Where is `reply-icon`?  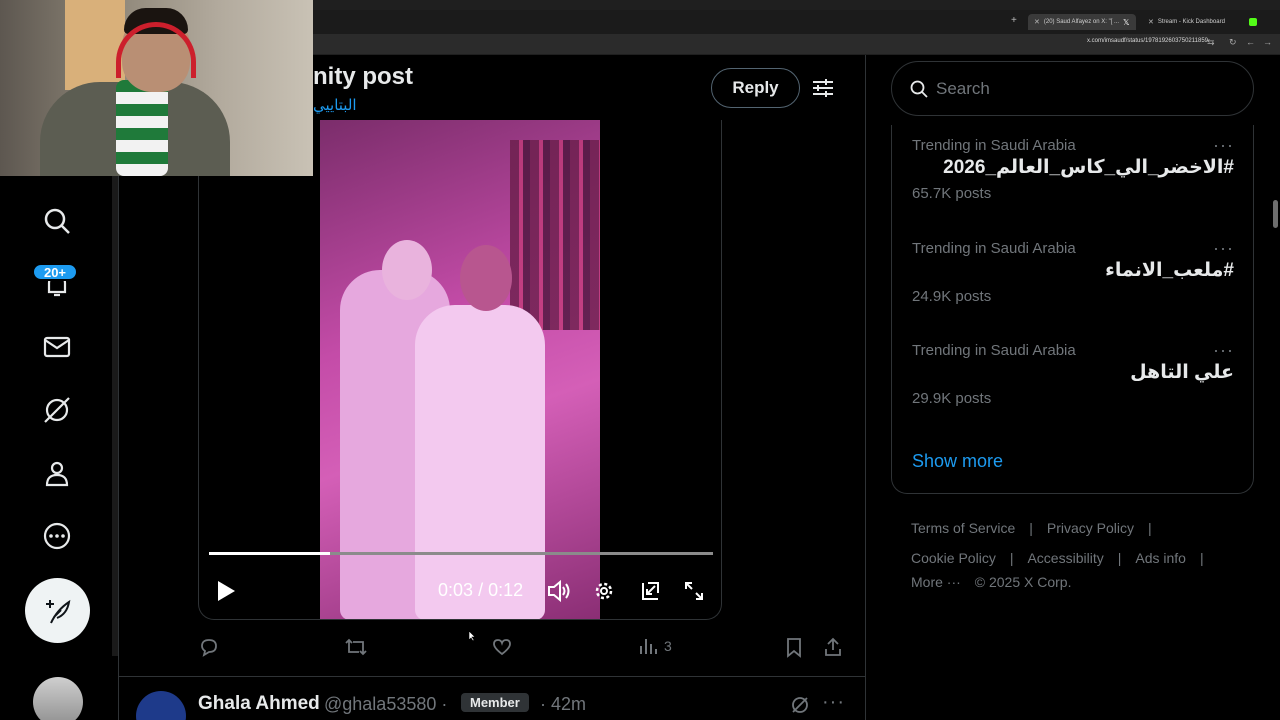
reply-icon is located at coordinates (209, 647).